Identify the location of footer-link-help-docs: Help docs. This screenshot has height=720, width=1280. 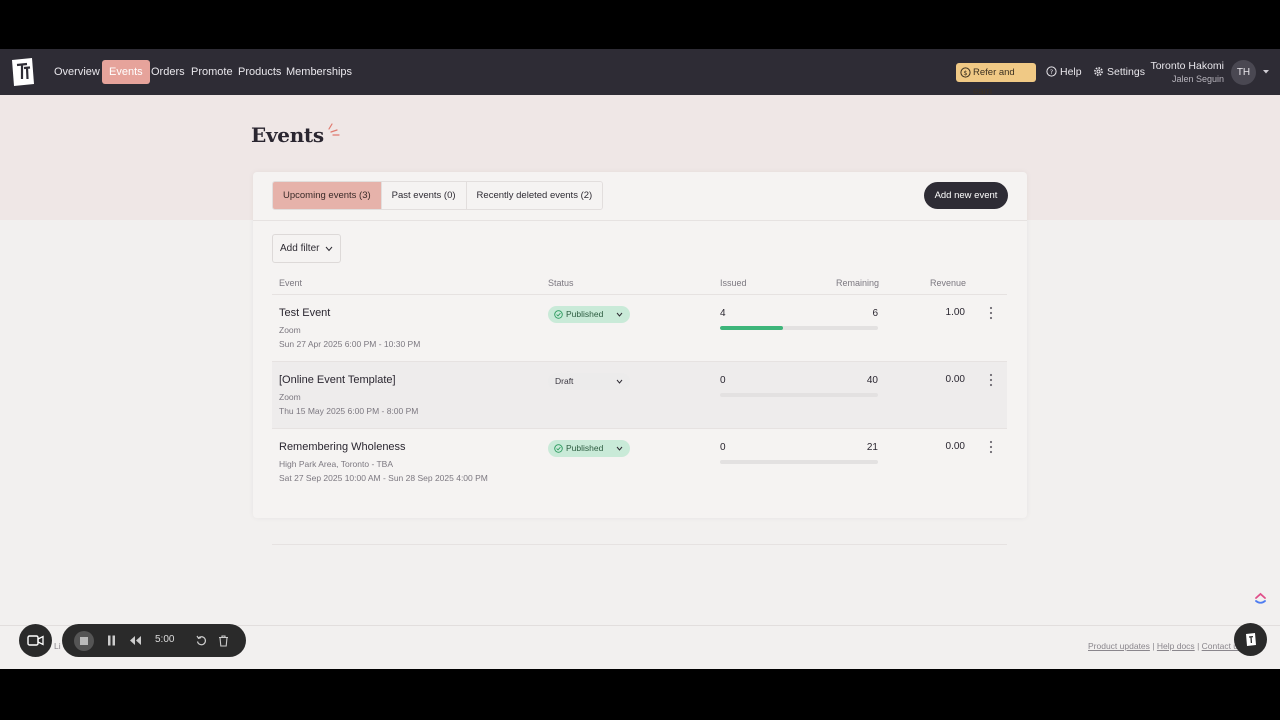
(1176, 646).